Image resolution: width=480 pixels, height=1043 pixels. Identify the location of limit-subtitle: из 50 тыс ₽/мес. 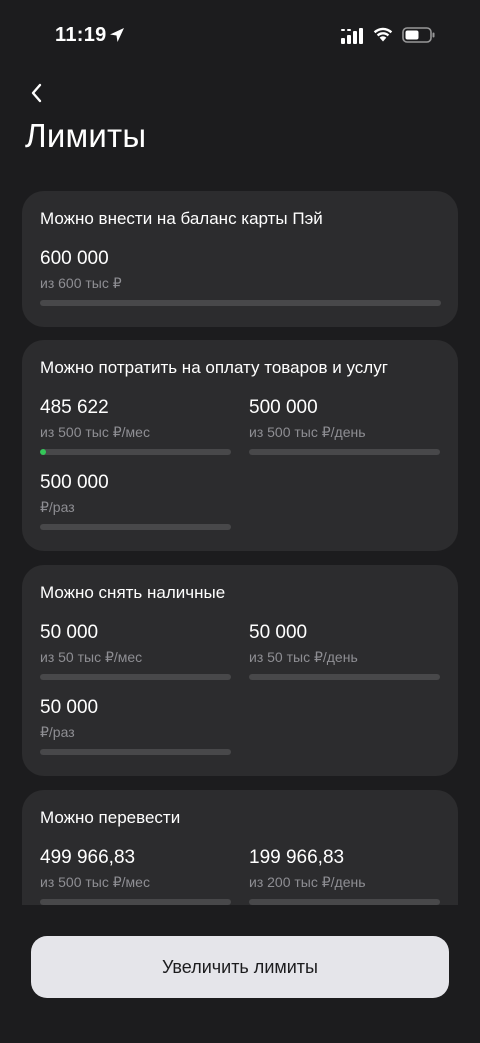
(91, 657).